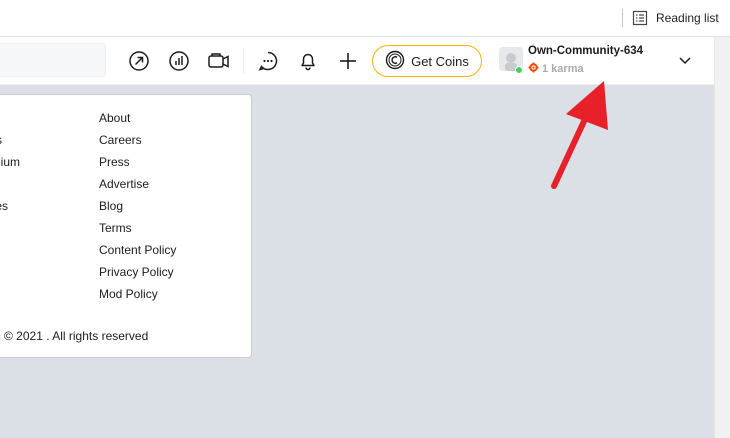 The image size is (730, 438). I want to click on reading-list-label: Reading list, so click(687, 18).